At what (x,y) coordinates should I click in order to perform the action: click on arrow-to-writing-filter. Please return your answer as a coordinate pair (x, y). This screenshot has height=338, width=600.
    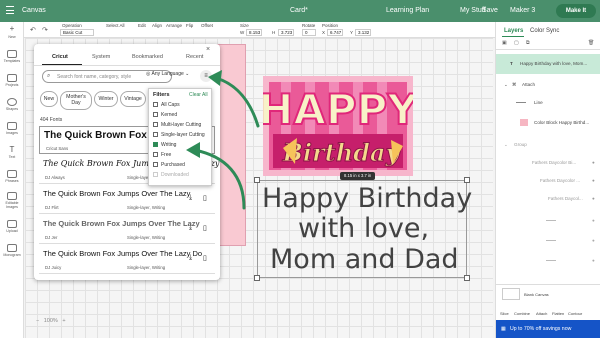
    Looking at the image, I should click on (219, 179).